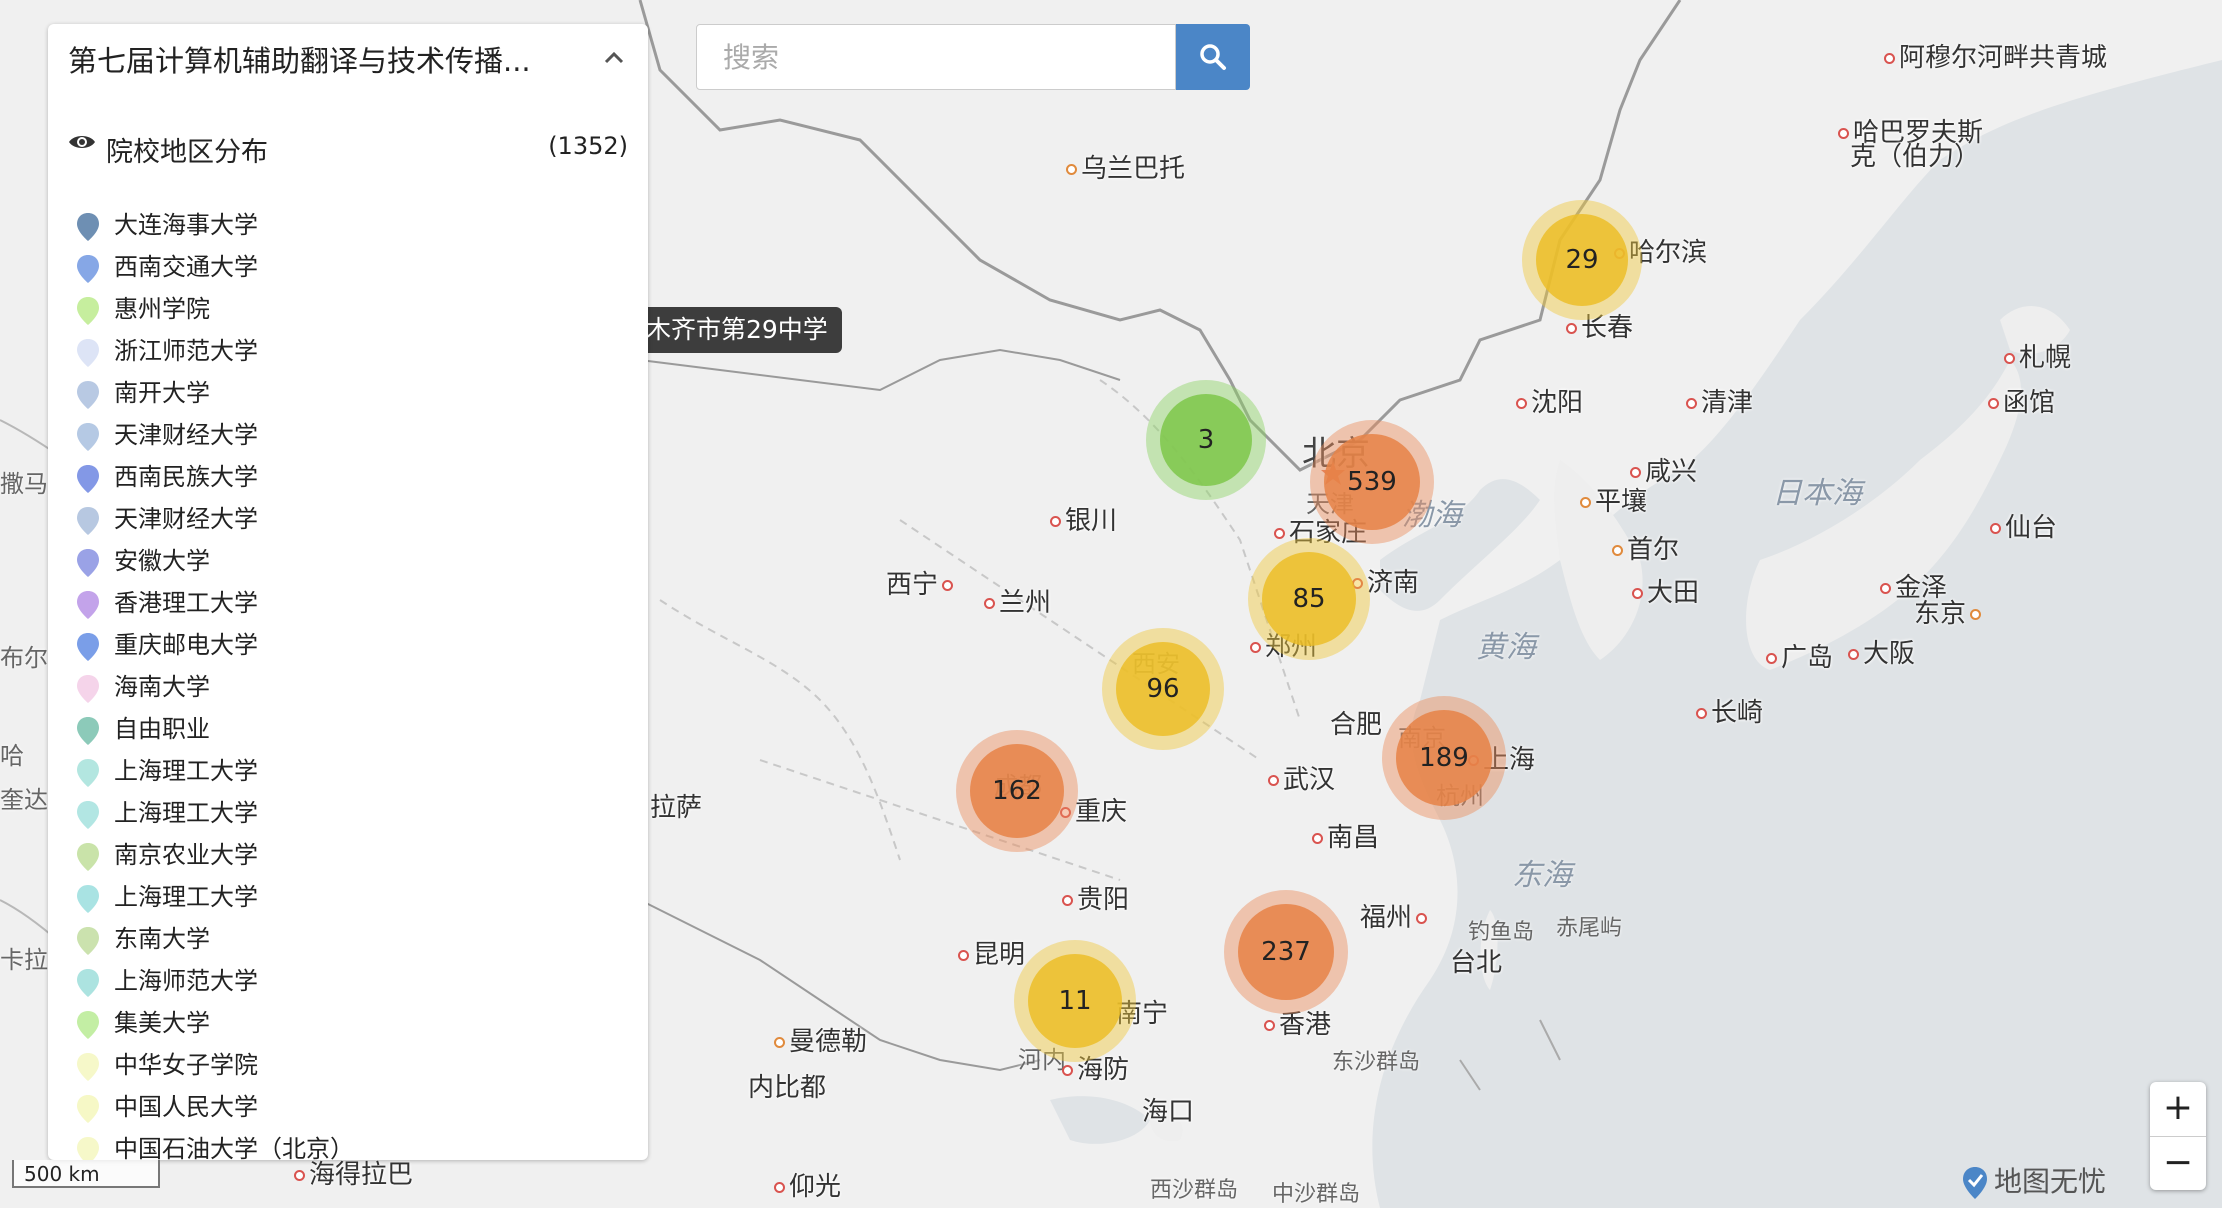 This screenshot has width=2222, height=1208. I want to click on legend-item: 自由职业, so click(356, 729).